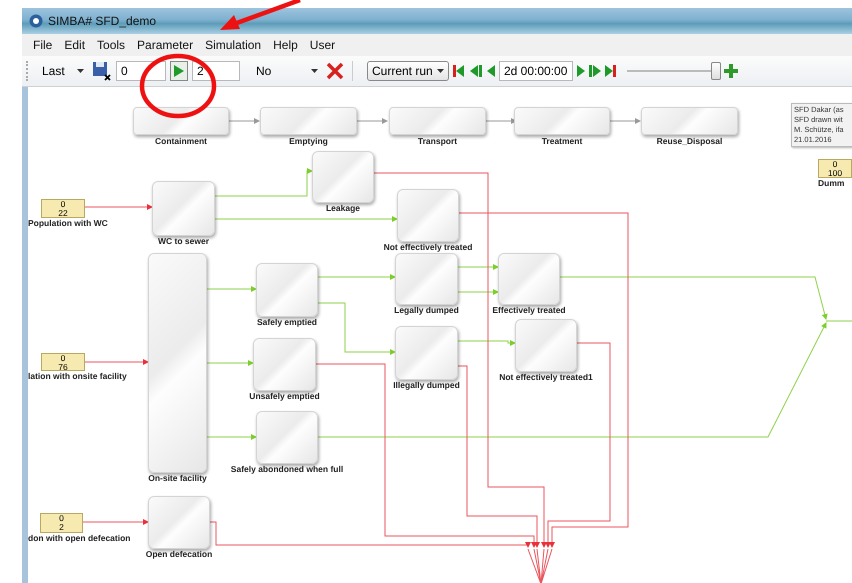 The width and height of the screenshot is (852, 583). What do you see at coordinates (77, 376) in the screenshot?
I see `source-label: lation with onsite facility` at bounding box center [77, 376].